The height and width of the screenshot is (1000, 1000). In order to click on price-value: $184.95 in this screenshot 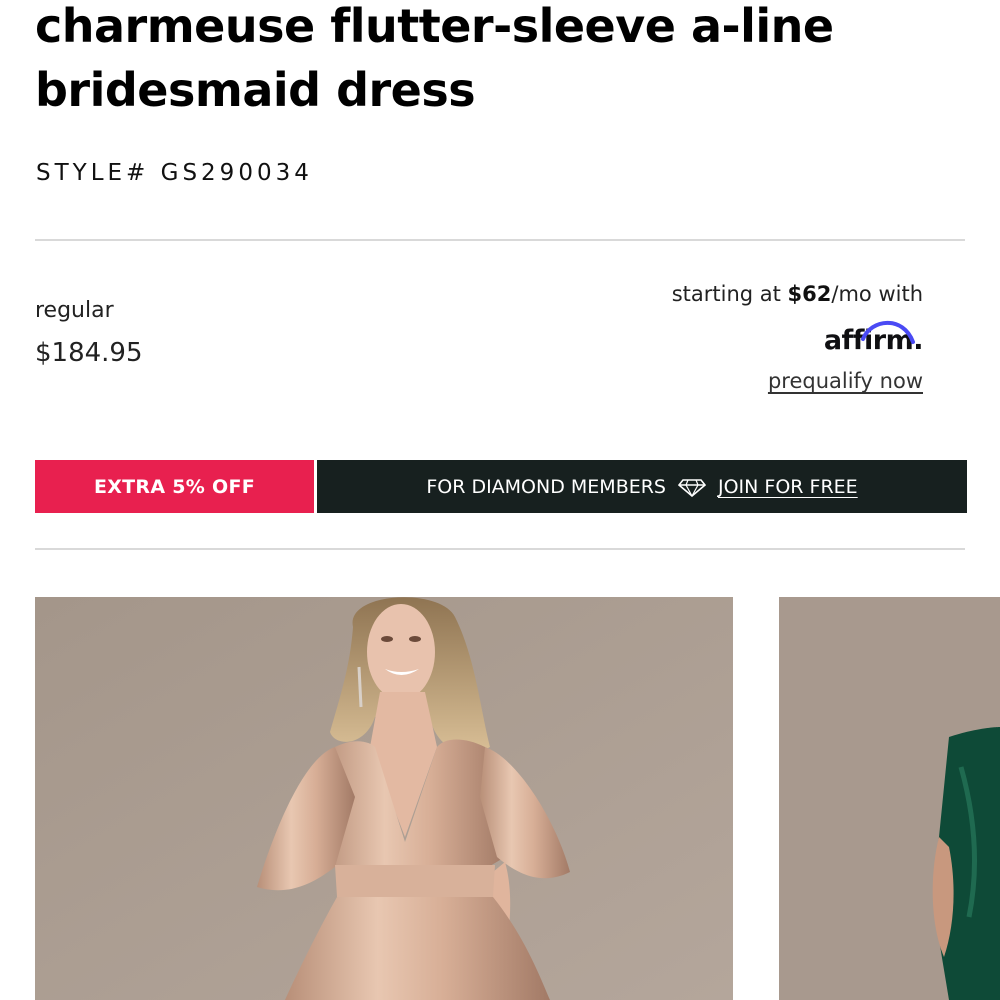, I will do `click(89, 353)`.